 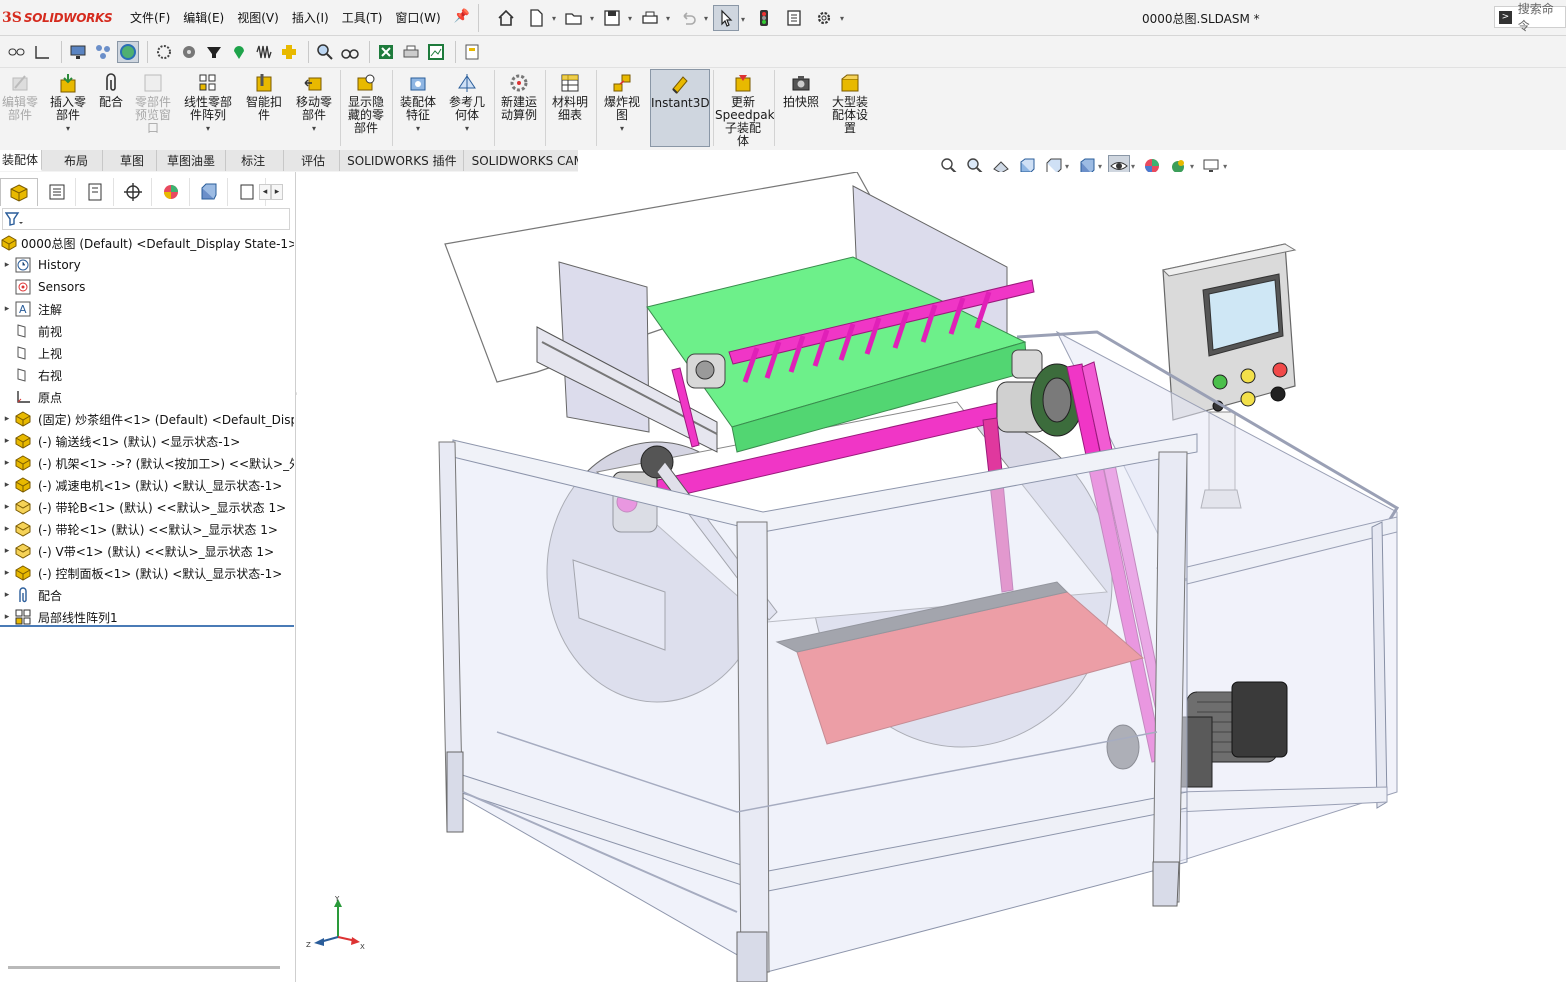 What do you see at coordinates (95, 192) in the screenshot?
I see `configuration-manager-icon` at bounding box center [95, 192].